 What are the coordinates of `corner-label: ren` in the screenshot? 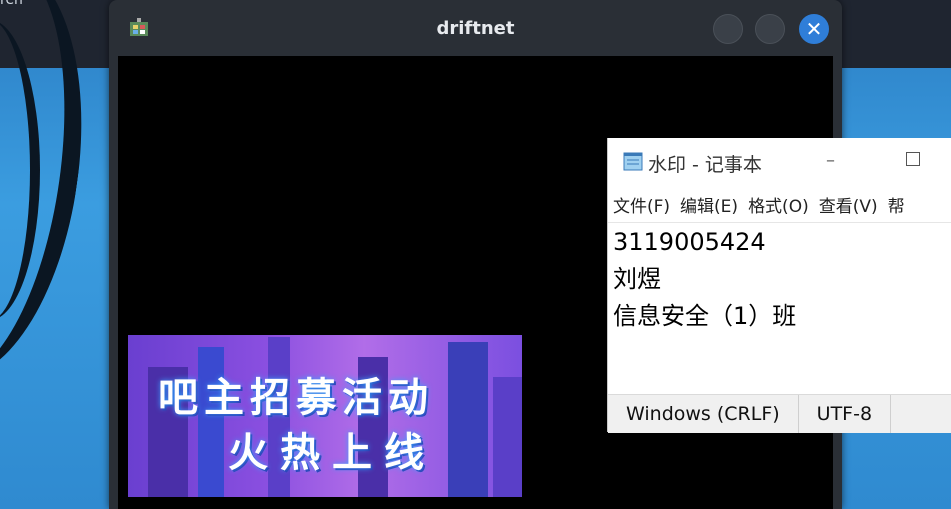 It's located at (11, 4).